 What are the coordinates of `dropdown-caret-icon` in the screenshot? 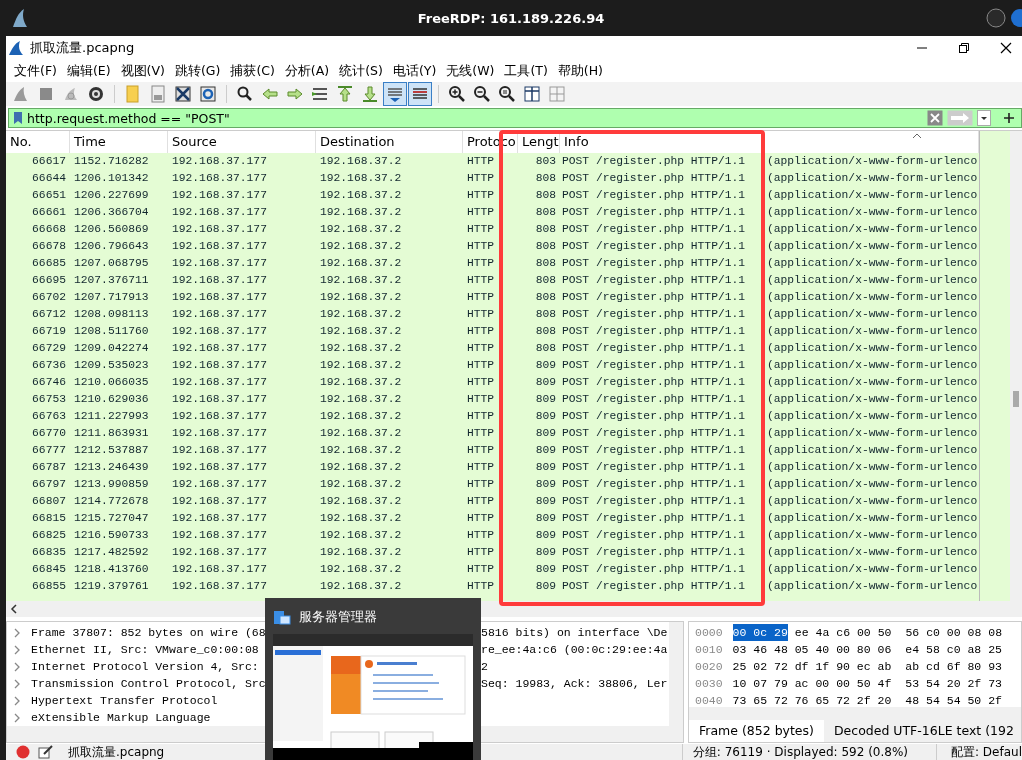 It's located at (984, 118).